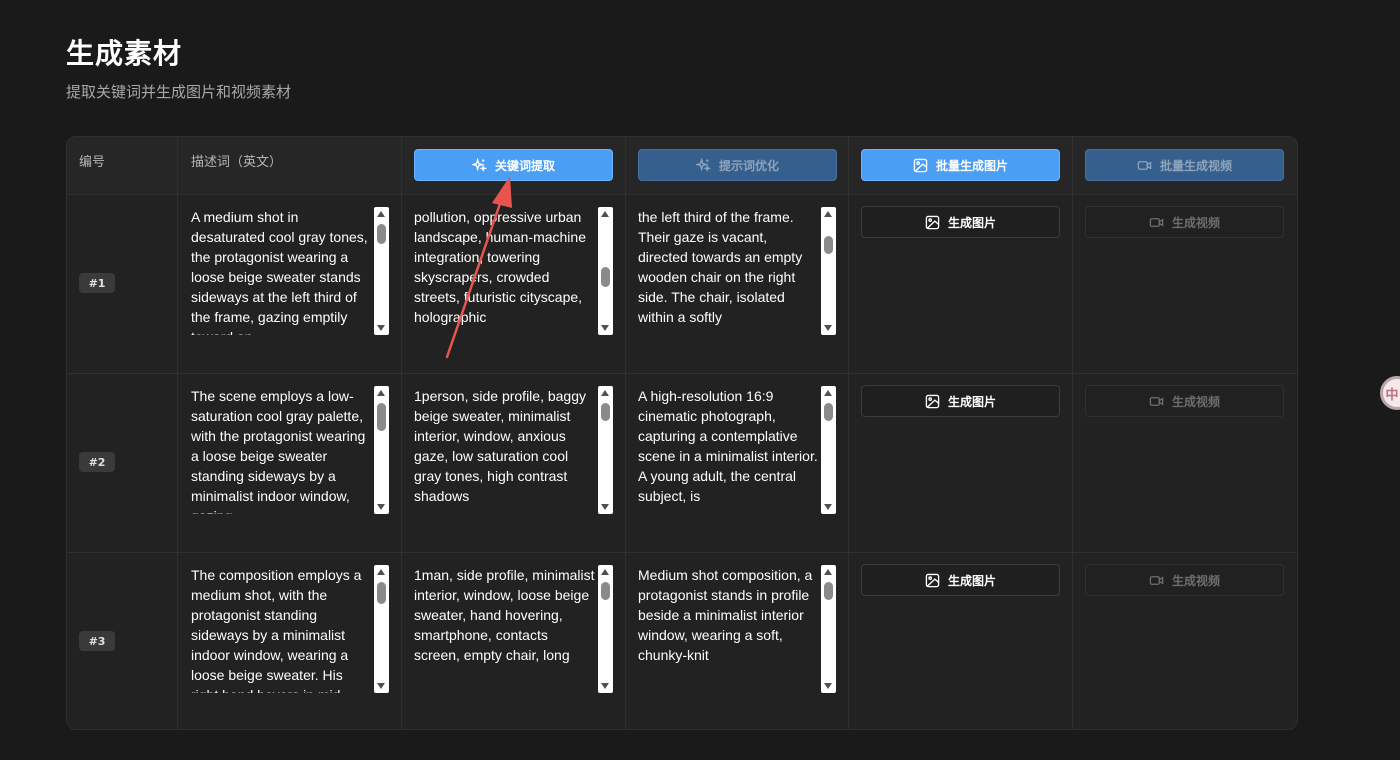 The height and width of the screenshot is (760, 1400). I want to click on page-title: 生成素材, so click(124, 53).